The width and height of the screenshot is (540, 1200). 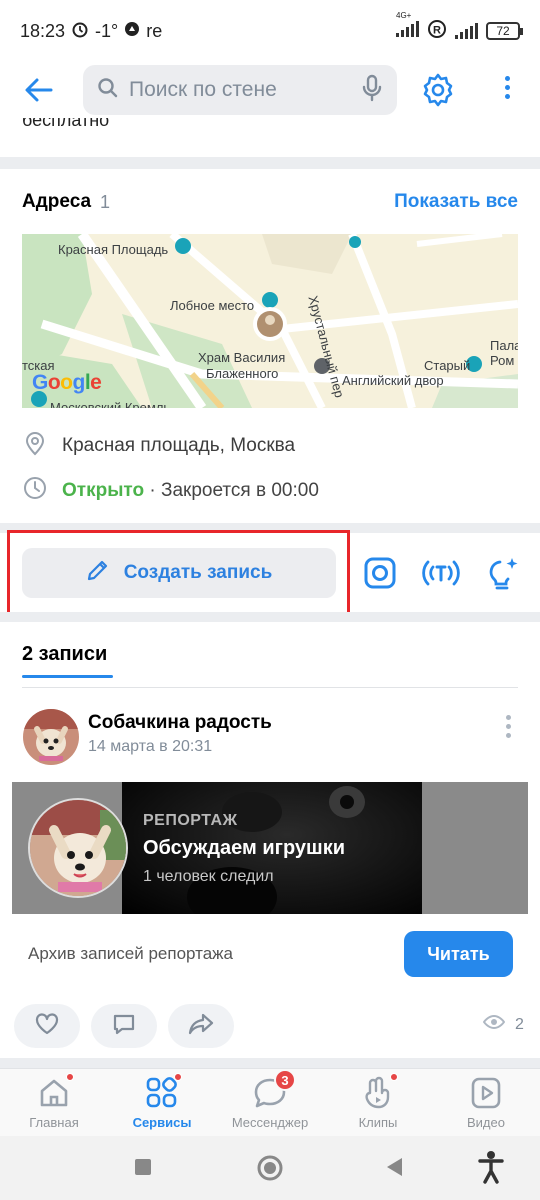 I want to click on status-carrier: re, so click(x=154, y=30).